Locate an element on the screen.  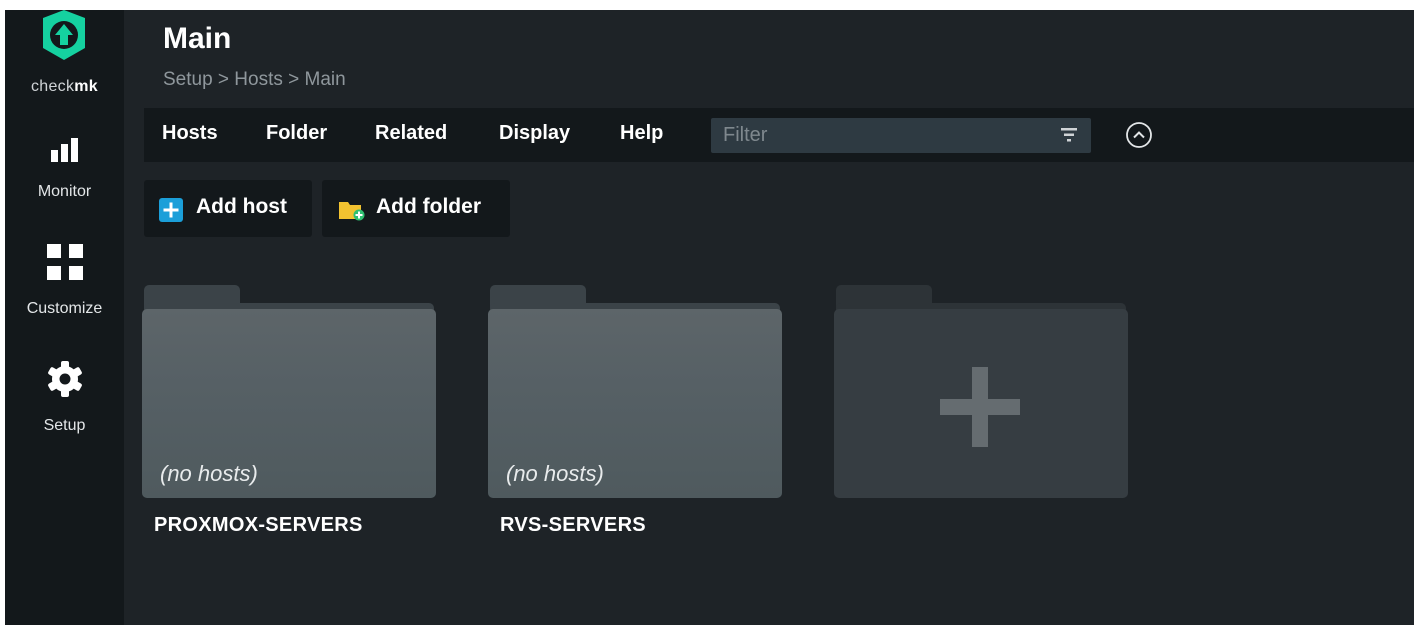
folder-name: PROXMOX-SERVERS is located at coordinates (258, 525).